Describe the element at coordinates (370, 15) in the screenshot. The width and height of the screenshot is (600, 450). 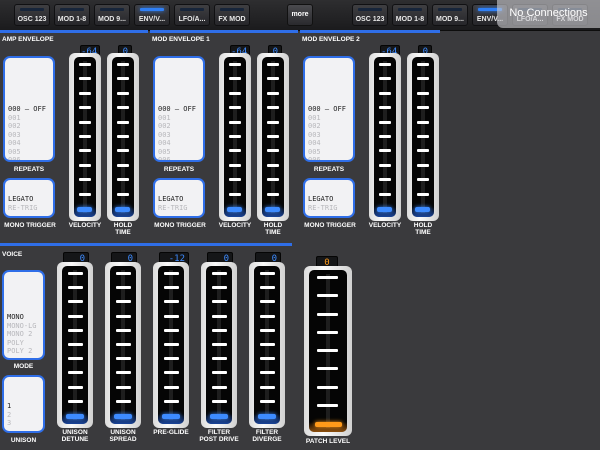
I see `tab-right_tabs-0: OSC 123` at that location.